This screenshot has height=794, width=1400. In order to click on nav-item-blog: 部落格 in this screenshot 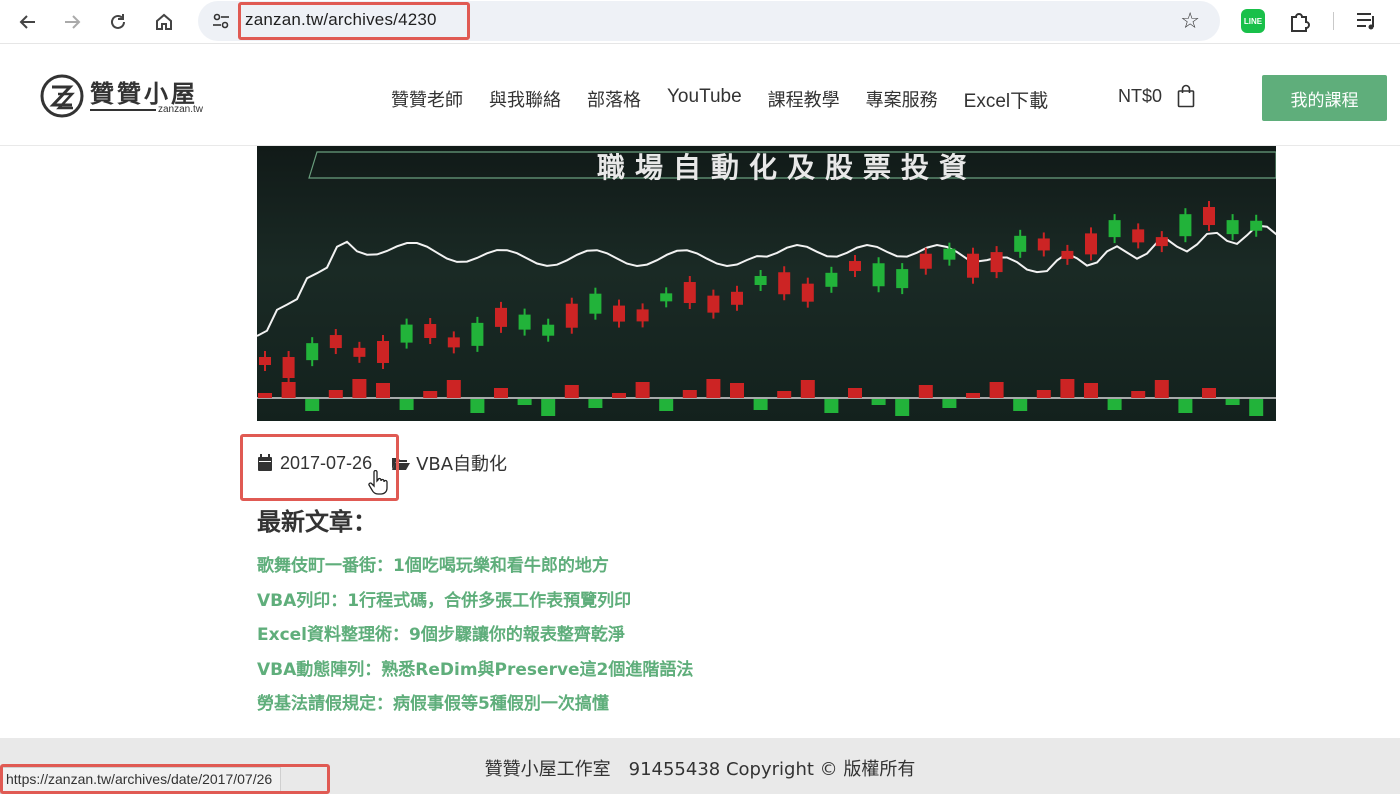, I will do `click(614, 99)`.